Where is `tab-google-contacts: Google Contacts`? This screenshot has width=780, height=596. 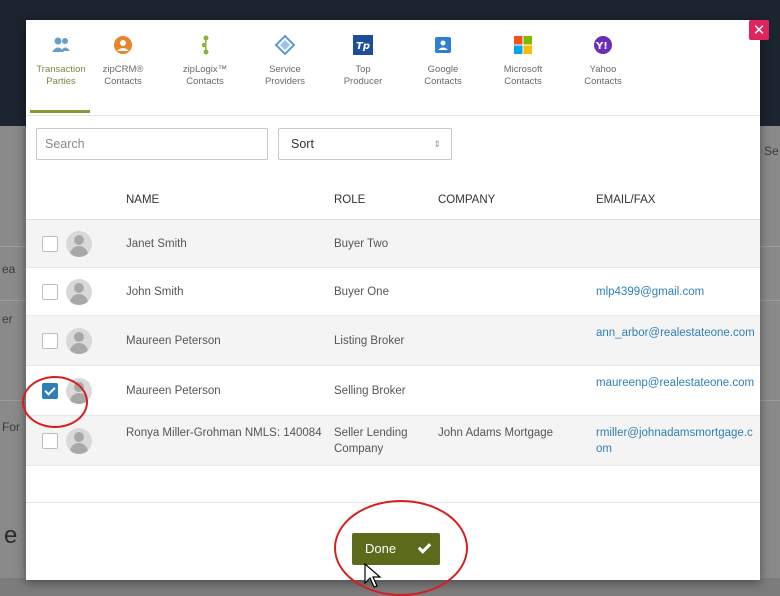 tab-google-contacts: Google Contacts is located at coordinates (443, 74).